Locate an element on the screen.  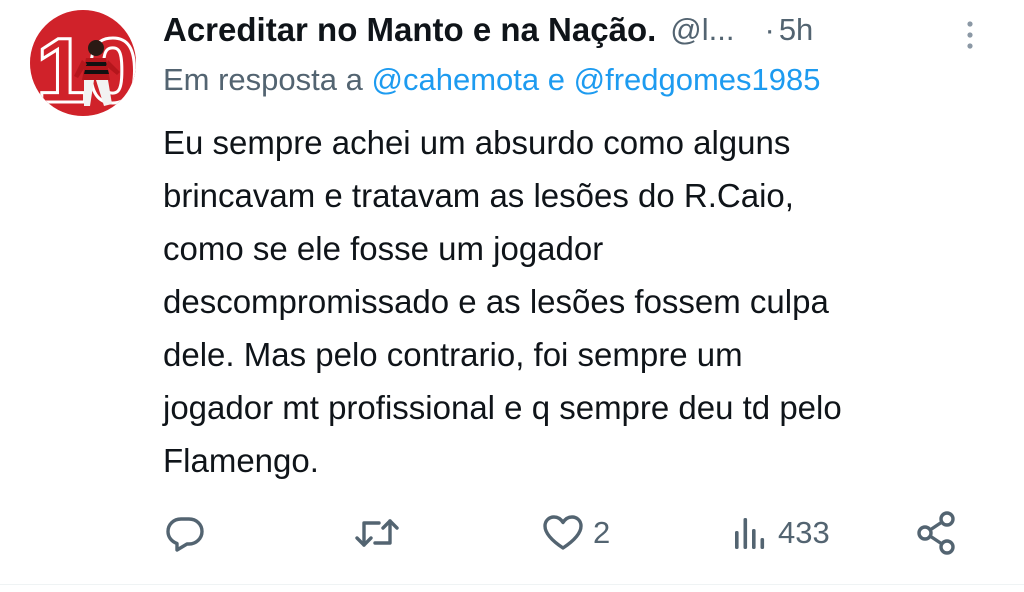
action-bar: 2 433 is located at coordinates (512, 533).